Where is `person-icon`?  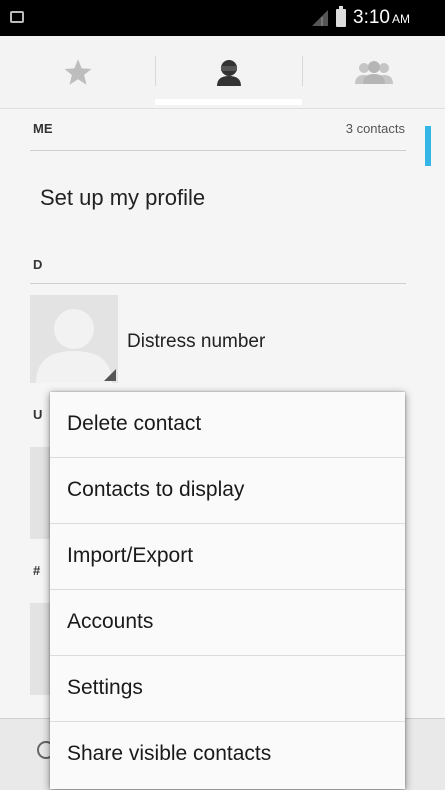 person-icon is located at coordinates (228, 73).